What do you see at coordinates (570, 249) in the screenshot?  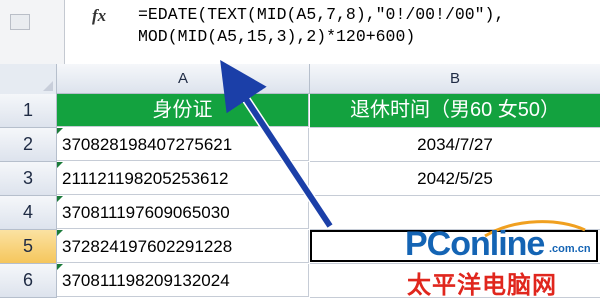 I see `watermark-domain: .com.cn` at bounding box center [570, 249].